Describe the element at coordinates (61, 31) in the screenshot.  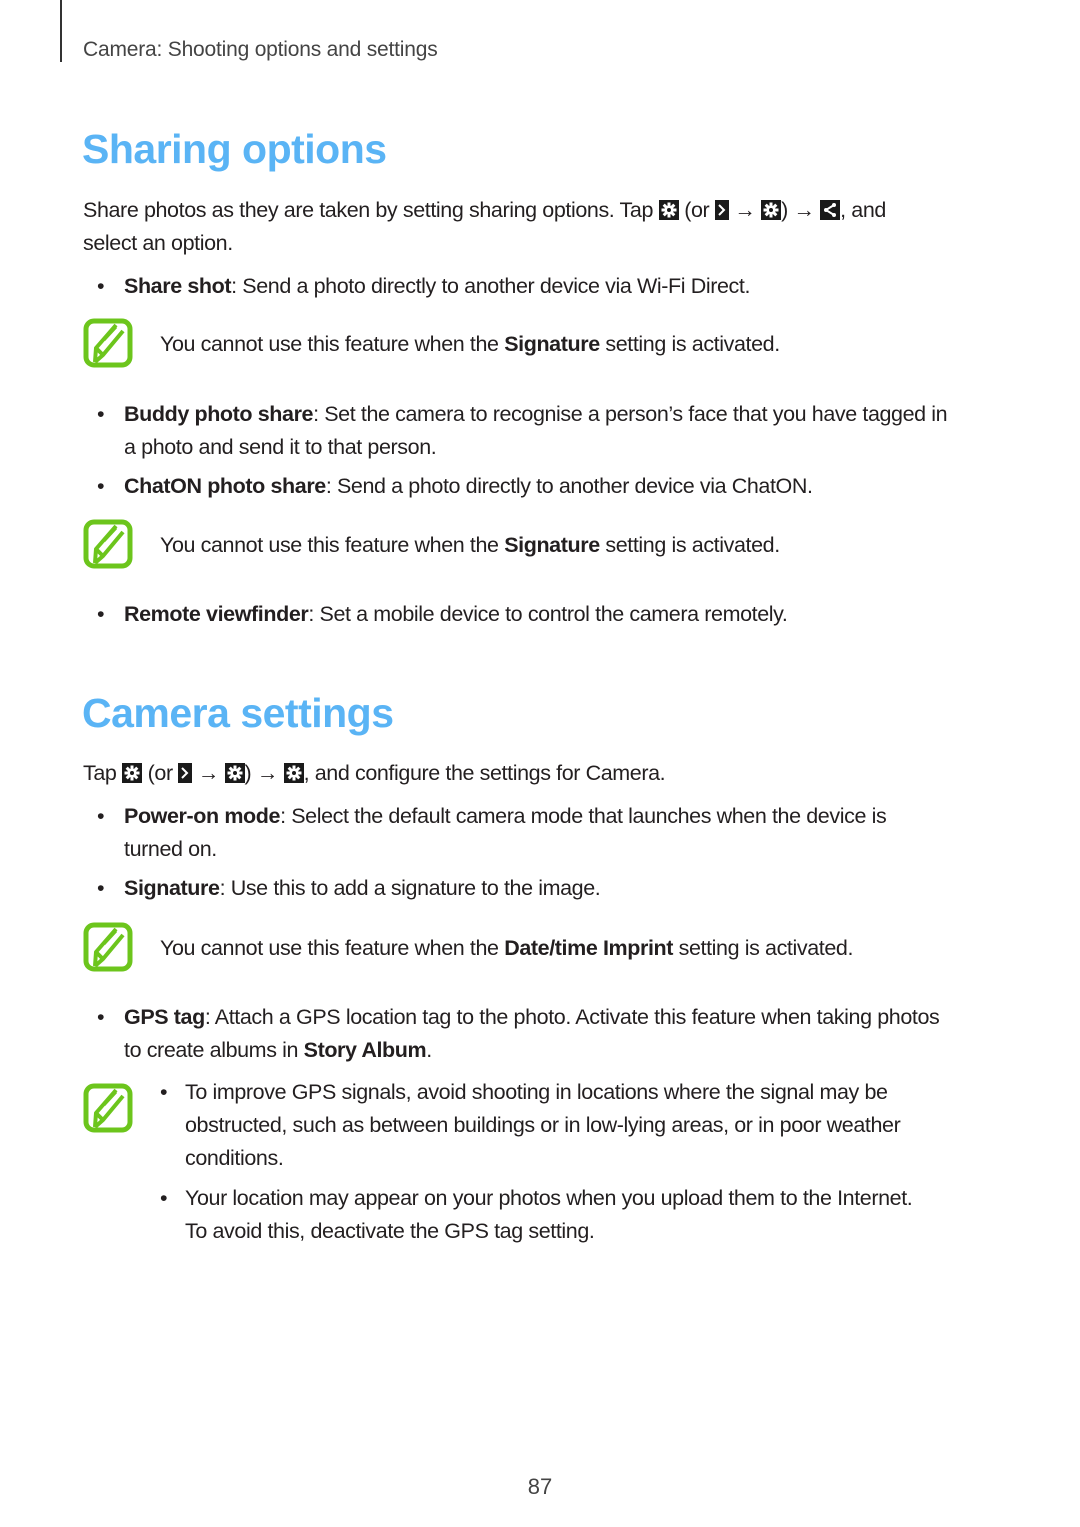
I see `margin-rule` at that location.